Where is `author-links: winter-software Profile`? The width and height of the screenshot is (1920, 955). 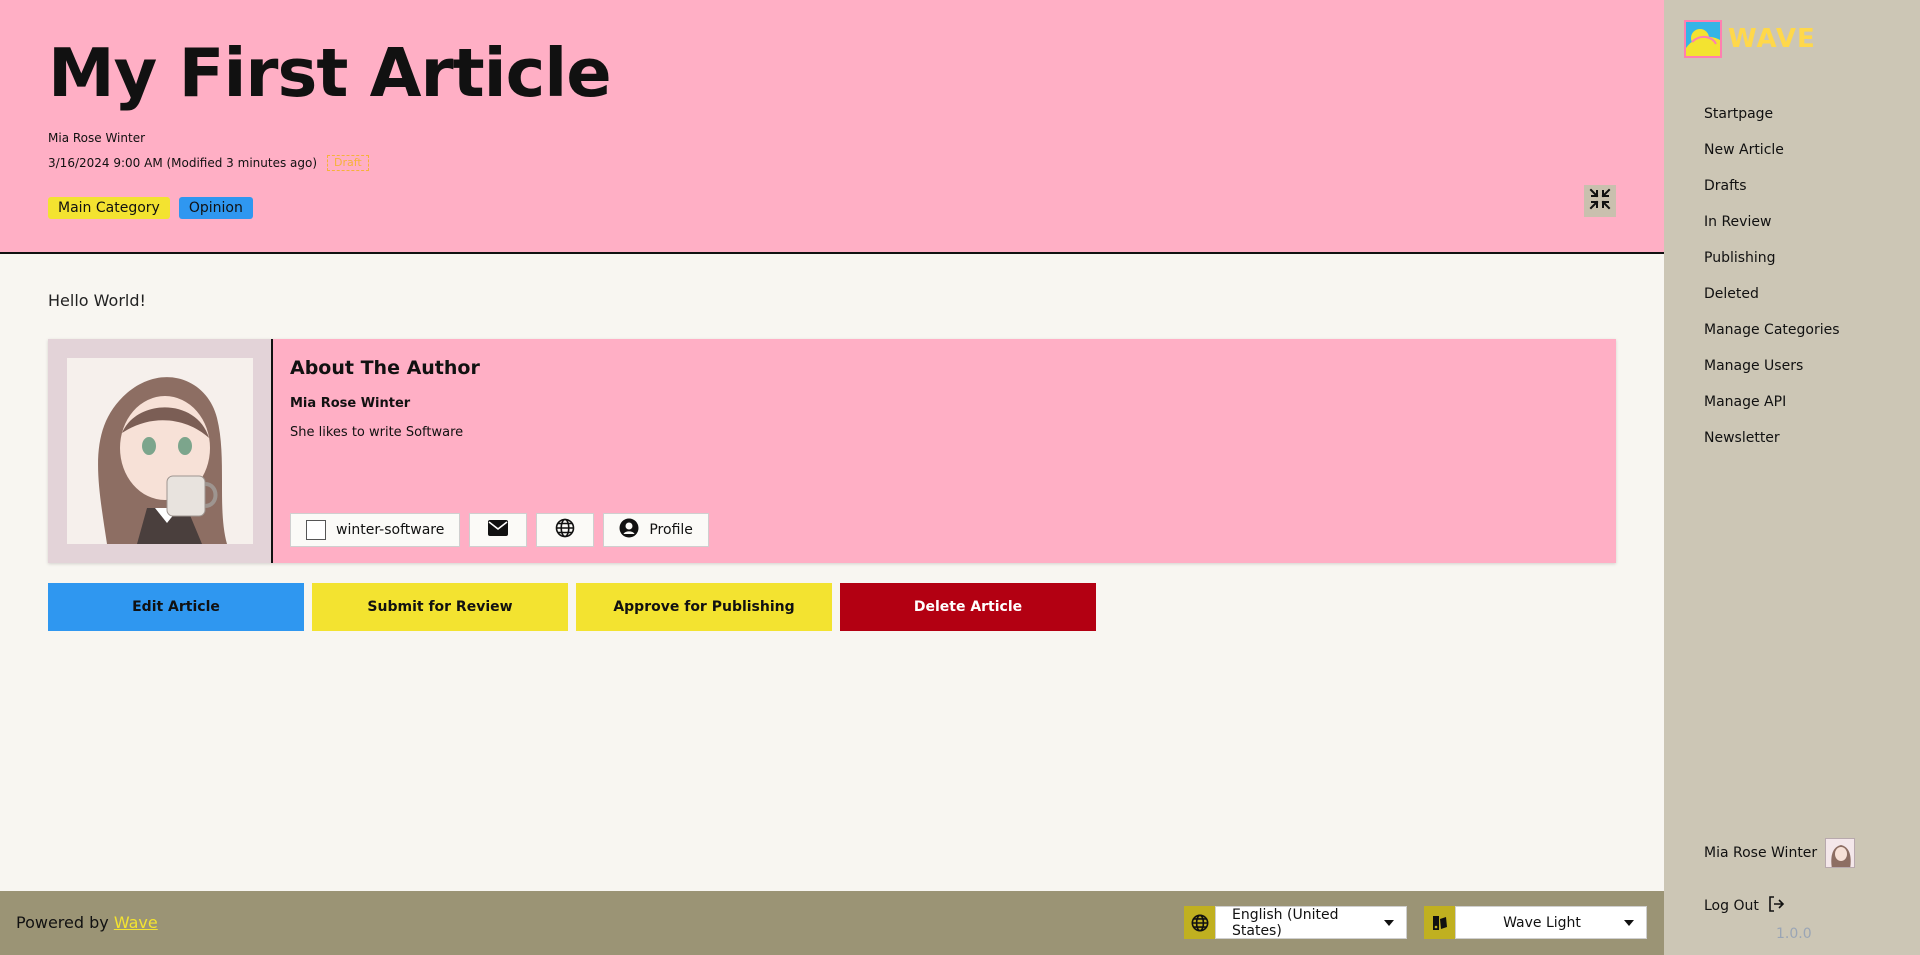 author-links: winter-software Profile is located at coordinates (499, 530).